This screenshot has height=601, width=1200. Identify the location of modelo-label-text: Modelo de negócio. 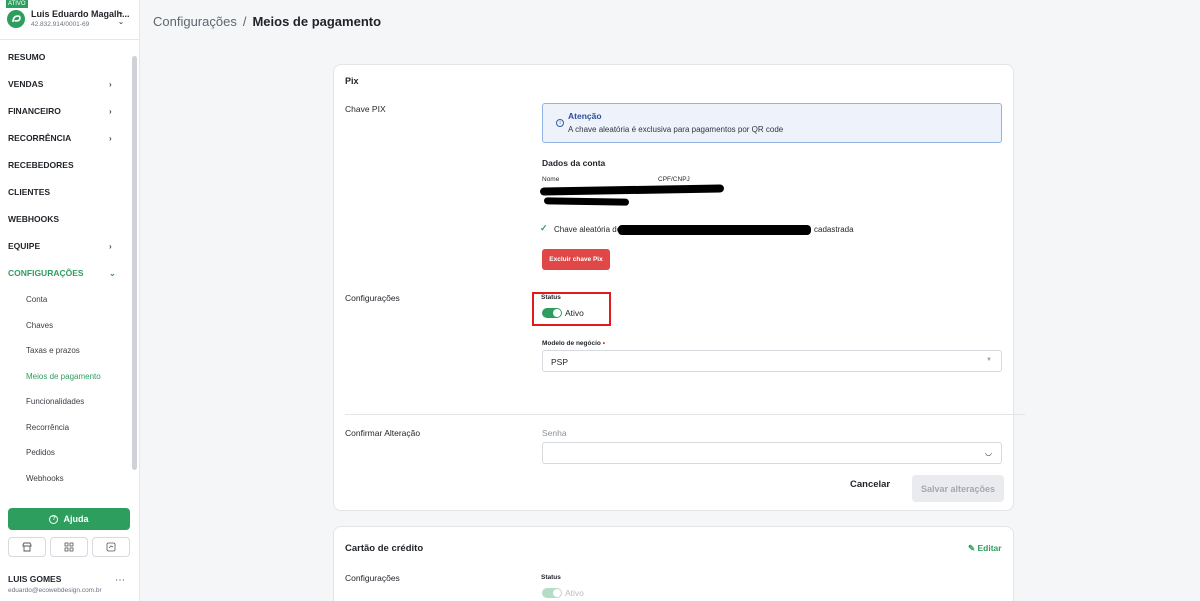
(571, 343).